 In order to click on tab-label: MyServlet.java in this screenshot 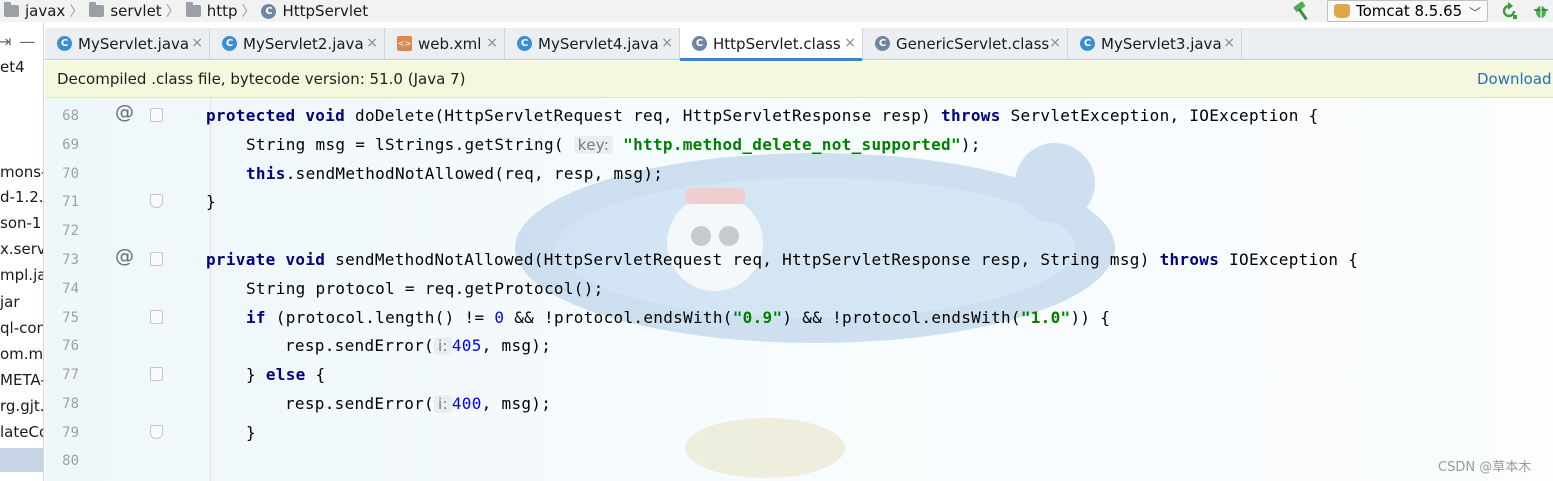, I will do `click(134, 43)`.